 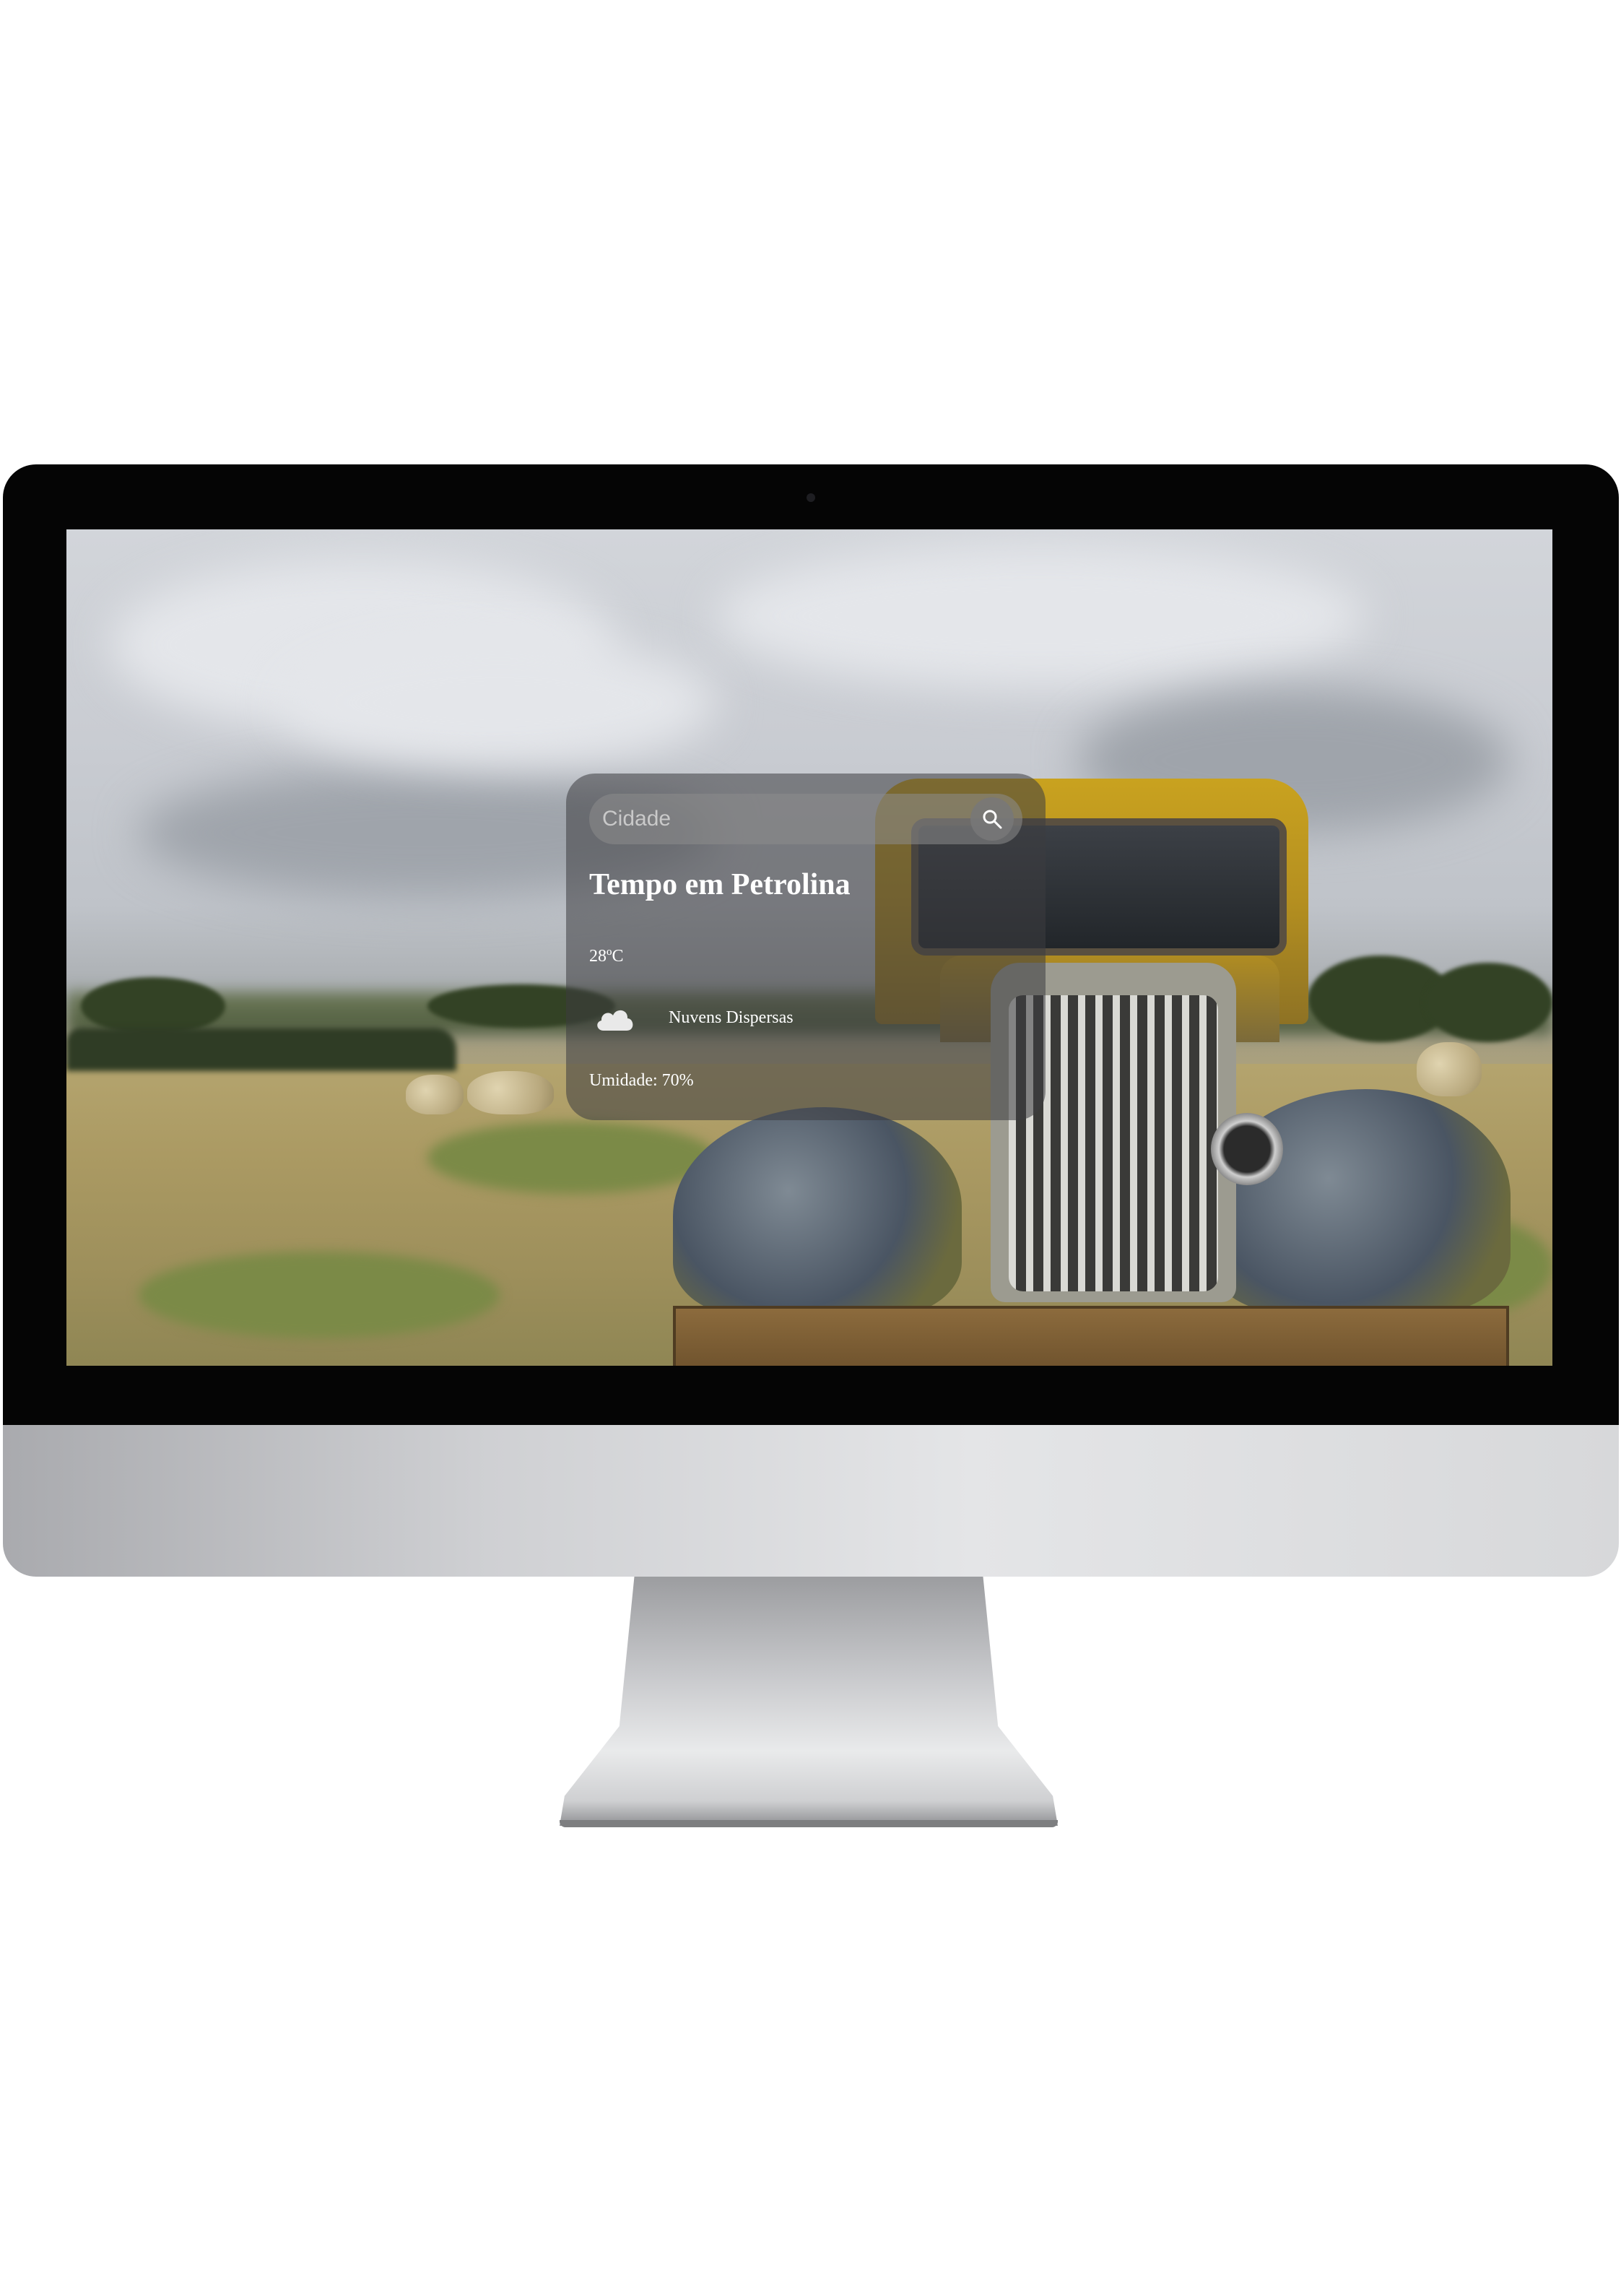 I want to click on humidity-value: Umidade: 70%, so click(x=641, y=1080).